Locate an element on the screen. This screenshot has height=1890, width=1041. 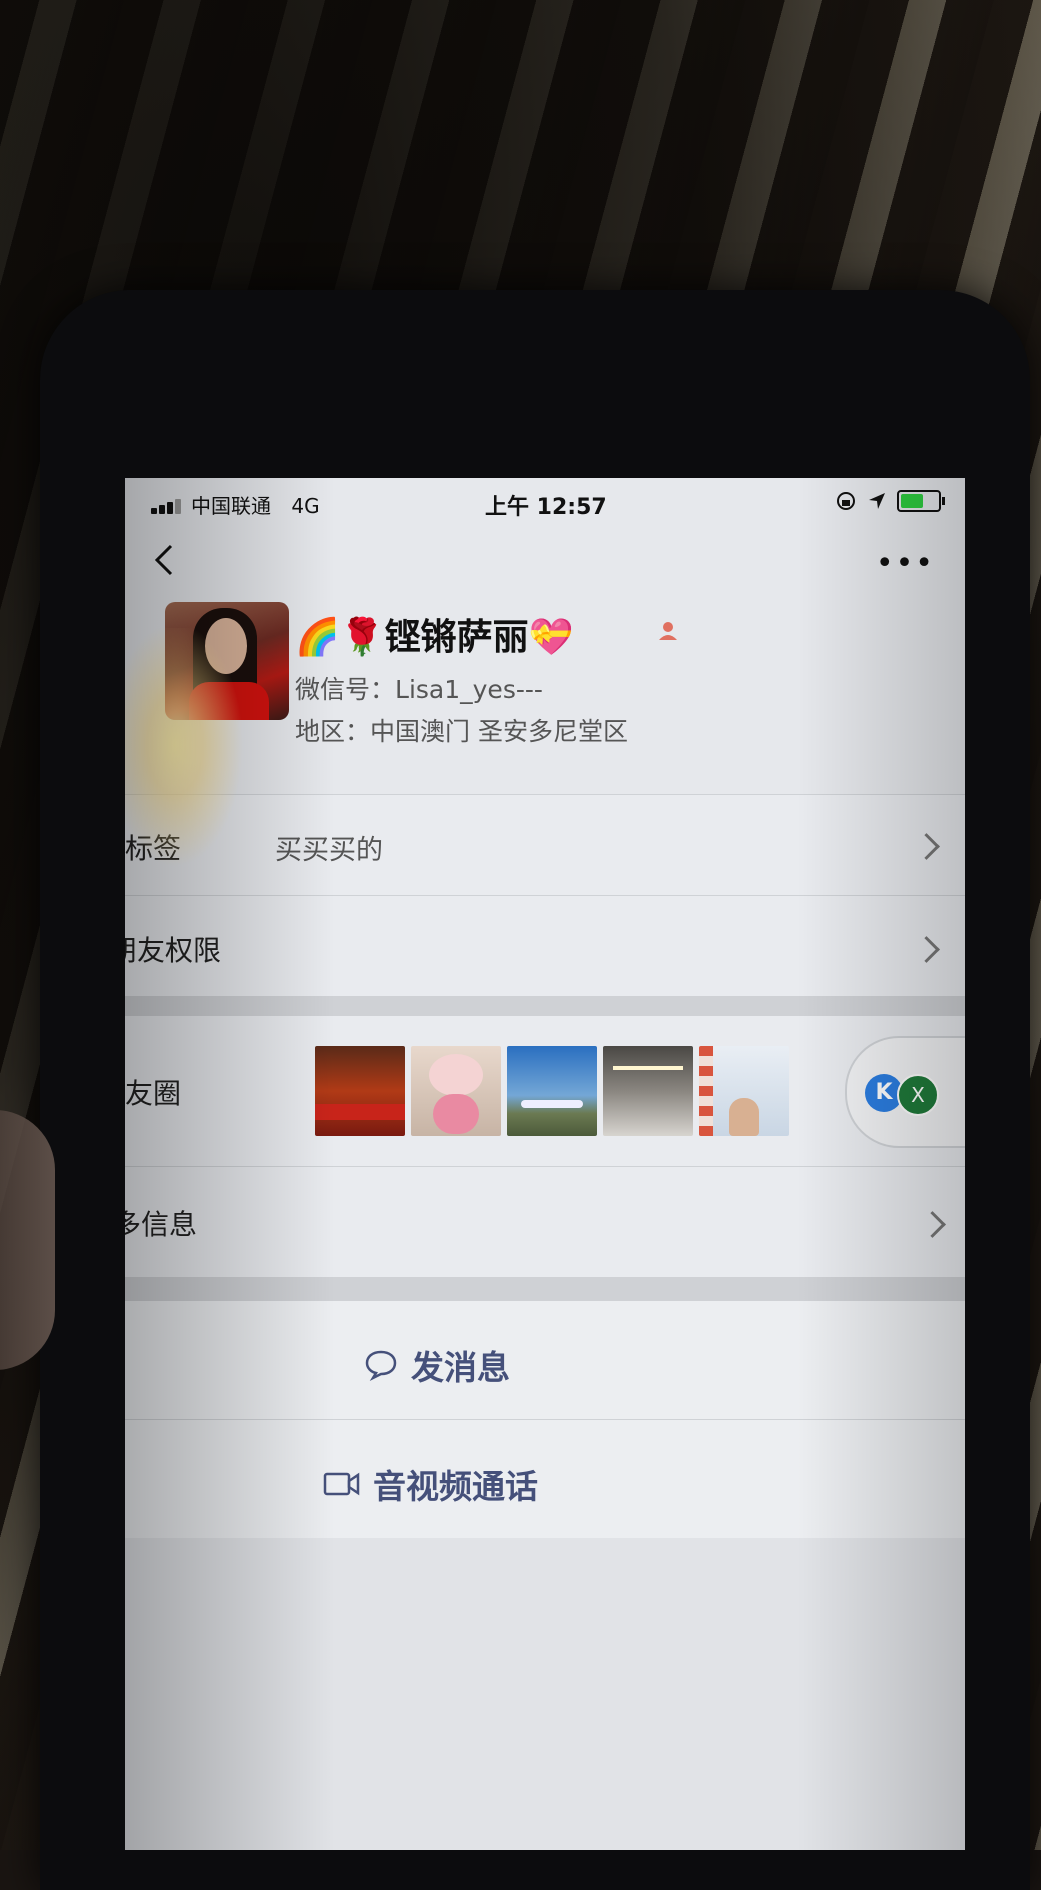
tags-value: 买买买的 is located at coordinates (329, 850).